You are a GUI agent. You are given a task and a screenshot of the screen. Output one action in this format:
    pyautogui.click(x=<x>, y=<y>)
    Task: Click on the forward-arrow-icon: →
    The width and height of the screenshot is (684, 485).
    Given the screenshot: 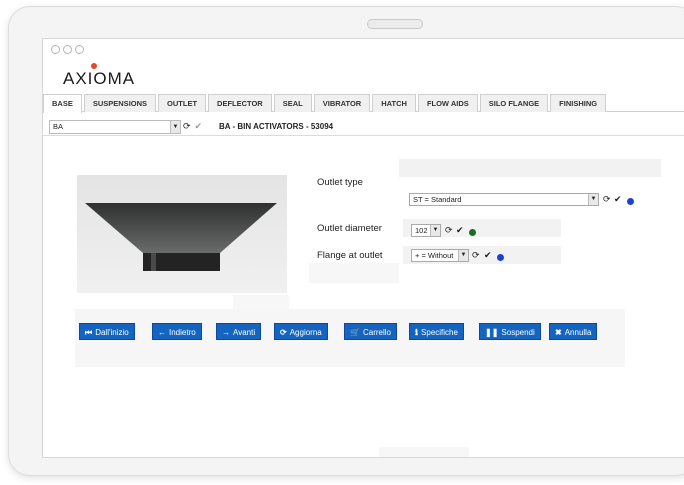 What is the action you would take?
    pyautogui.click(x=226, y=332)
    